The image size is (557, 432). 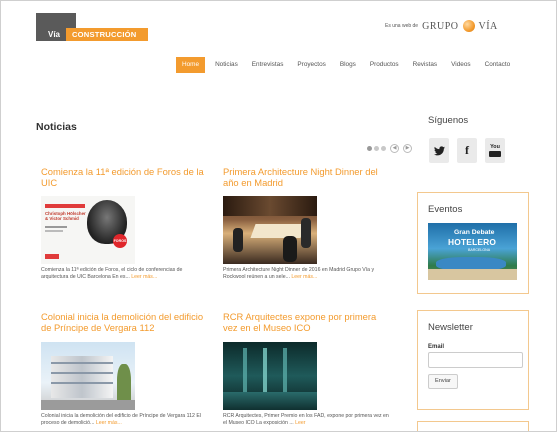 I want to click on logo-construccion-text: CONSTRUCCIÓN, so click(x=104, y=34).